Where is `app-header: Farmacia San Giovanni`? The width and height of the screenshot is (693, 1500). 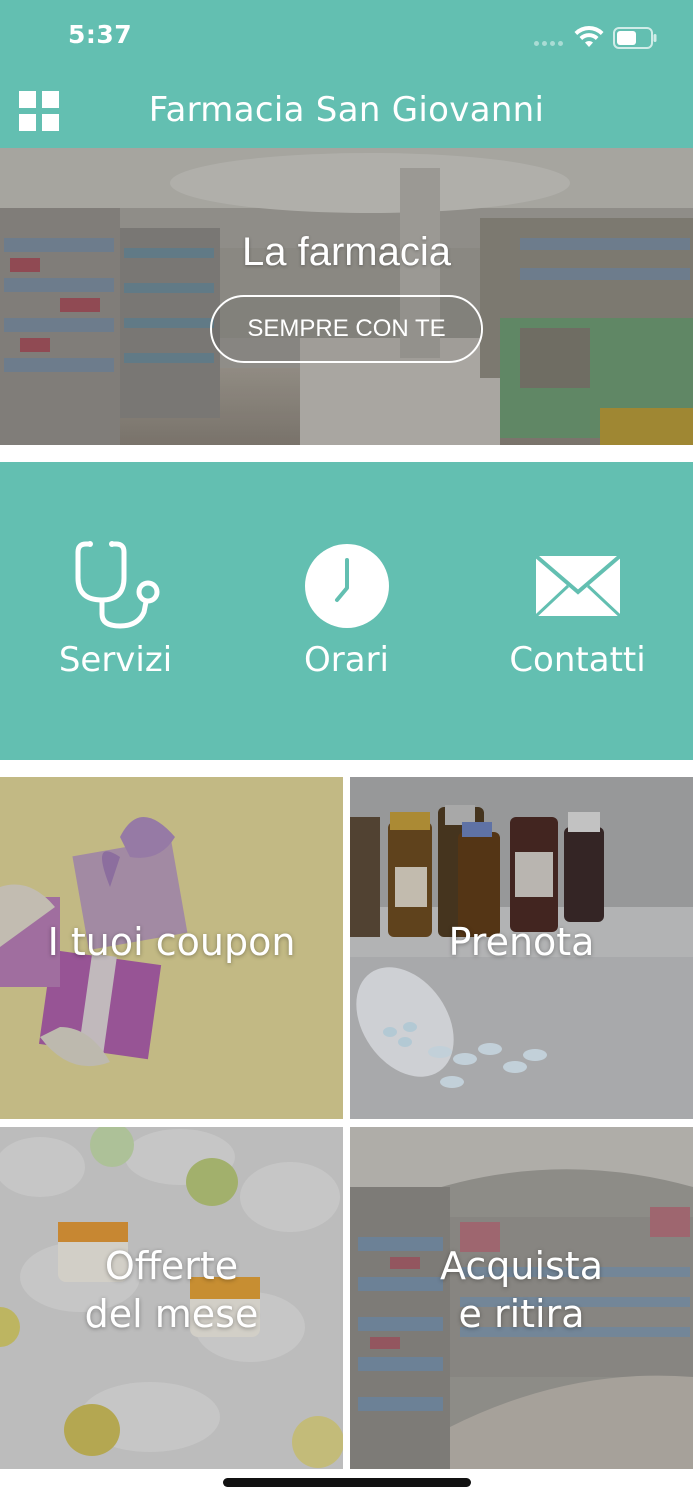
app-header: Farmacia San Giovanni is located at coordinates (346, 110).